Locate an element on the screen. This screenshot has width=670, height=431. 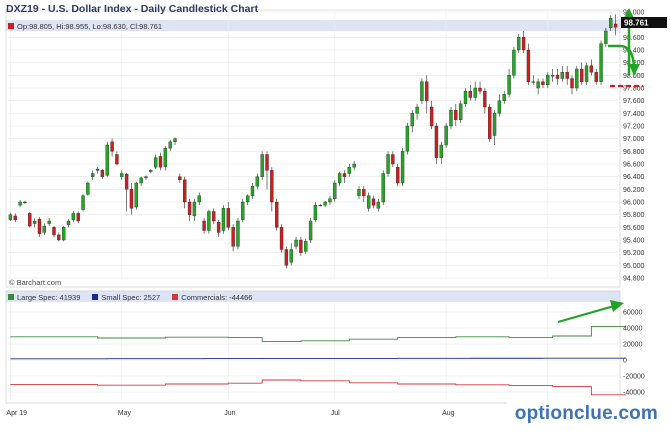
price-tick-label: 95.000 is located at coordinates (634, 266).